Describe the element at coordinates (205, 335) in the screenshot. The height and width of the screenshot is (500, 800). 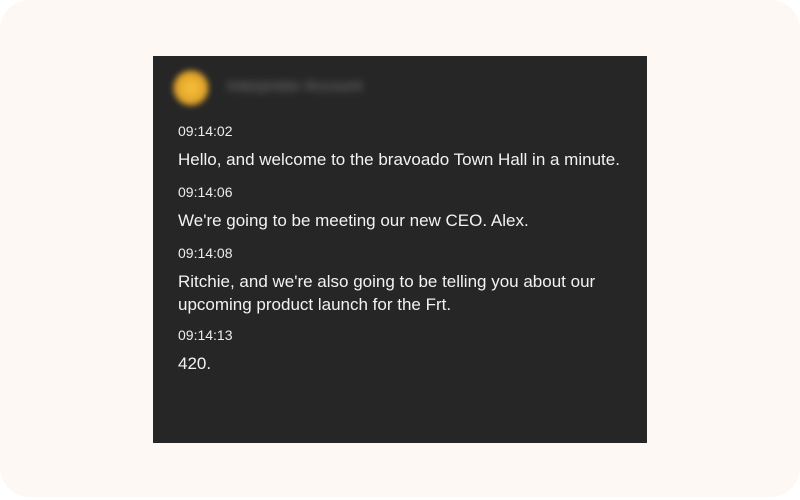
I see `entry-timestamp: 09:14:13` at that location.